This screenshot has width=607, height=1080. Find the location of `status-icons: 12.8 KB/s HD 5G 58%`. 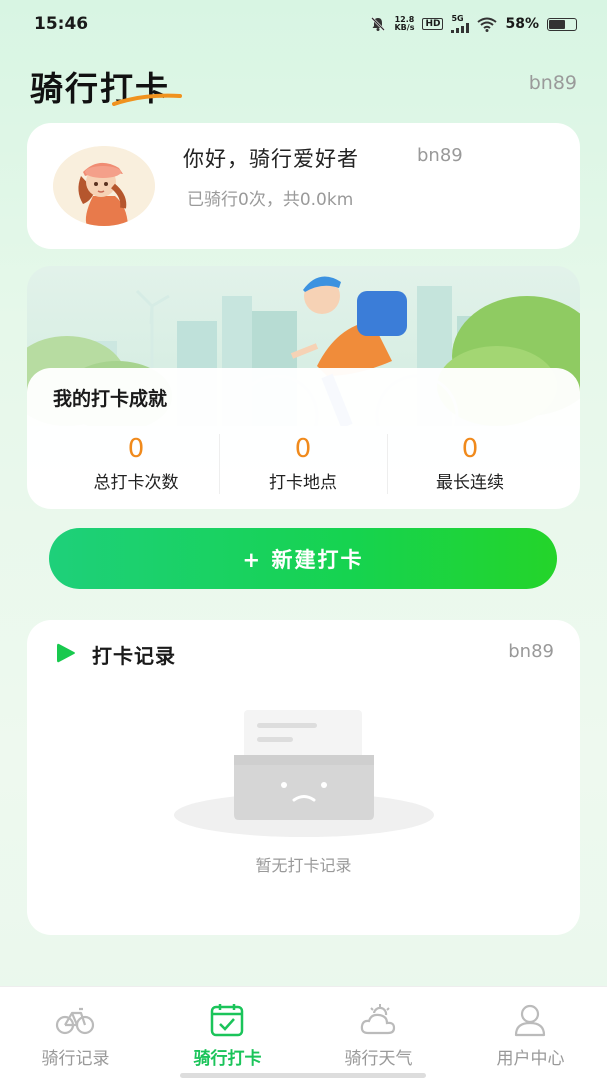

status-icons: 12.8 KB/s HD 5G 58% is located at coordinates (473, 24).